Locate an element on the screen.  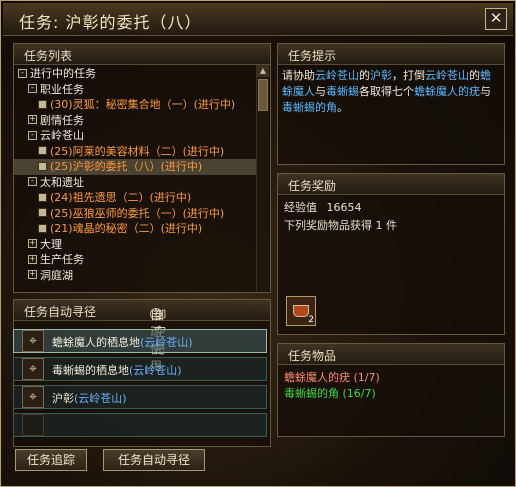
task-track-button: 任务追踪 is located at coordinates (51, 460).